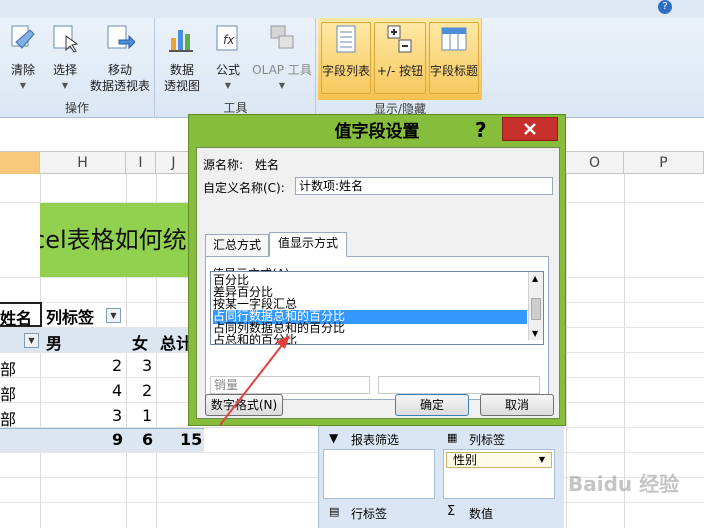 The width and height of the screenshot is (704, 528). Describe the element at coordinates (237, 245) in the screenshot. I see `tab-summarize-by: 汇总方式` at that location.